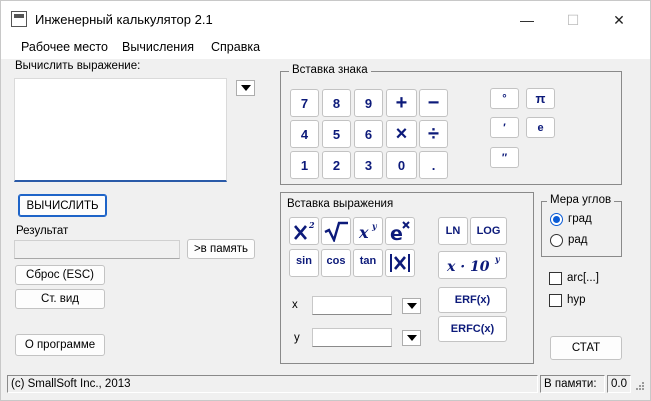 The image size is (651, 401). I want to click on key-divide: ÷, so click(433, 134).